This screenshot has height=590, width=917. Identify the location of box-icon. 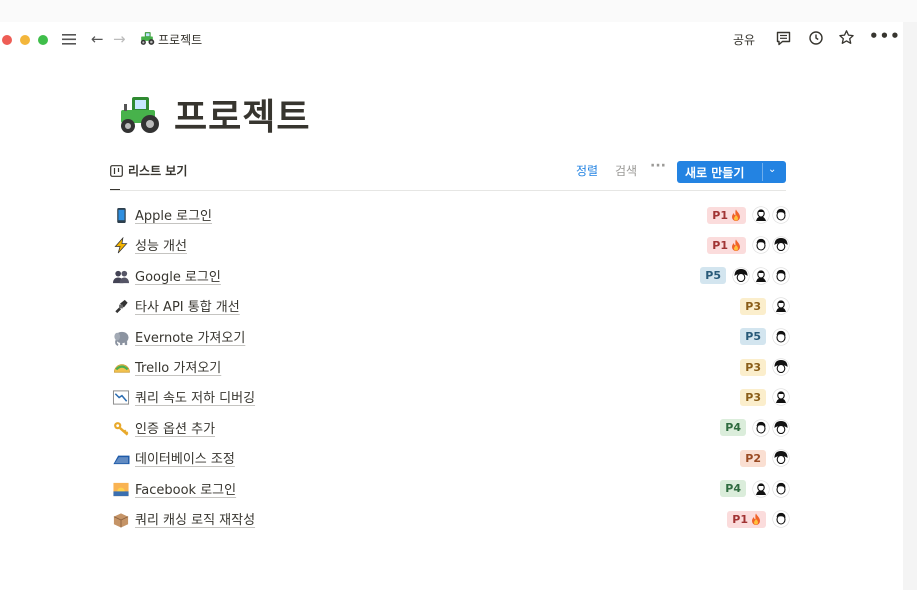
(121, 520).